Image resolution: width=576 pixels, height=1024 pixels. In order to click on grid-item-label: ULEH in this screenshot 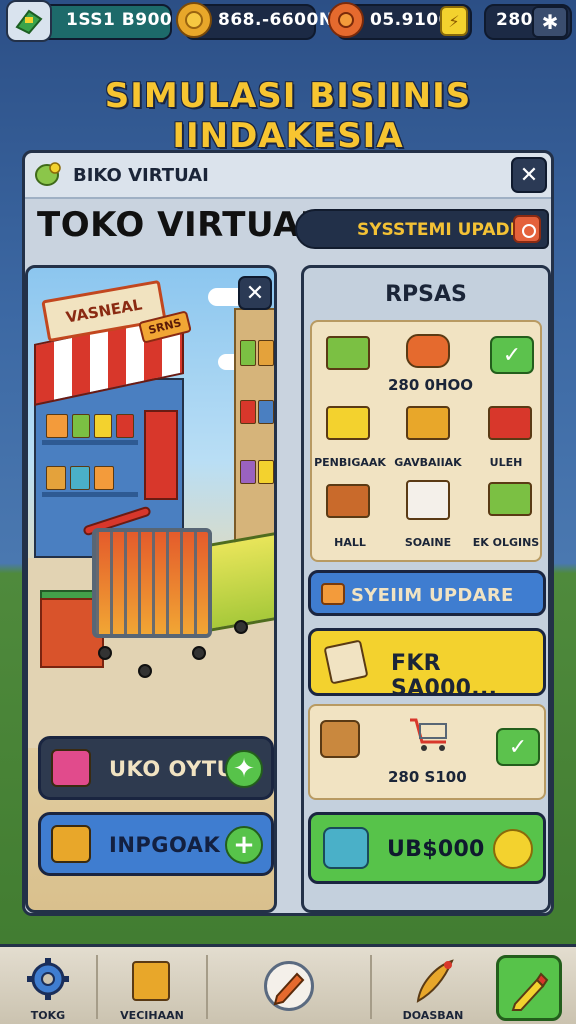, I will do `click(506, 462)`.